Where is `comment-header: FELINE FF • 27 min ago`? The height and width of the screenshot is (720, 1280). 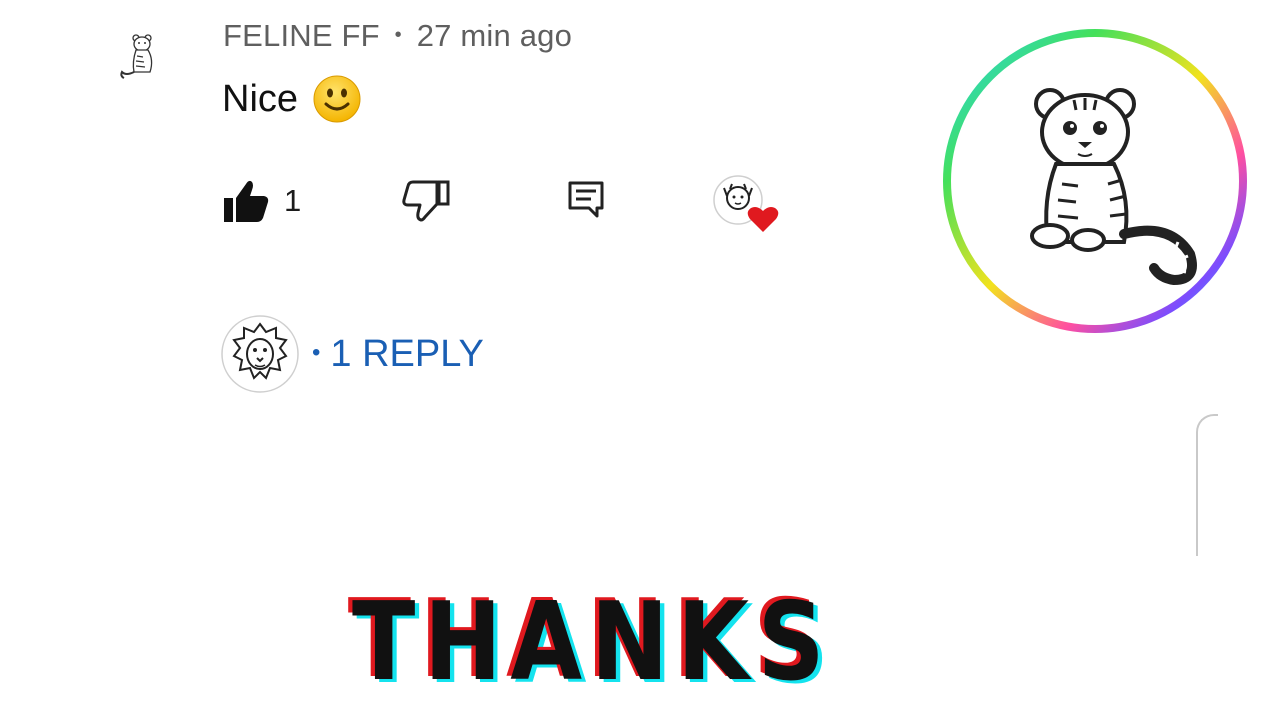 comment-header: FELINE FF • 27 min ago is located at coordinates (397, 36).